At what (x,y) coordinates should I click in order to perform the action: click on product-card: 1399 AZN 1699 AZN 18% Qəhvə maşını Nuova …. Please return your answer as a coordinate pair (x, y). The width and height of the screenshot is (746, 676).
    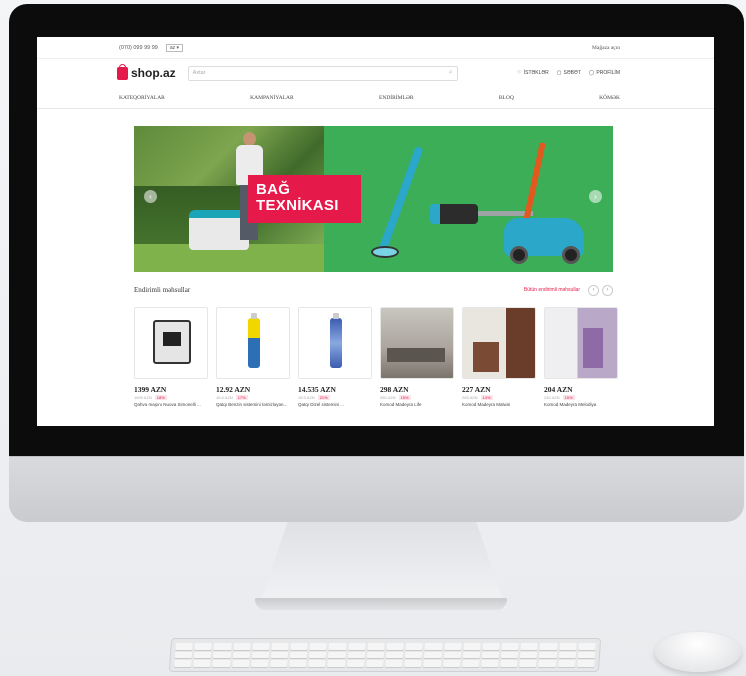
    Looking at the image, I should click on (171, 357).